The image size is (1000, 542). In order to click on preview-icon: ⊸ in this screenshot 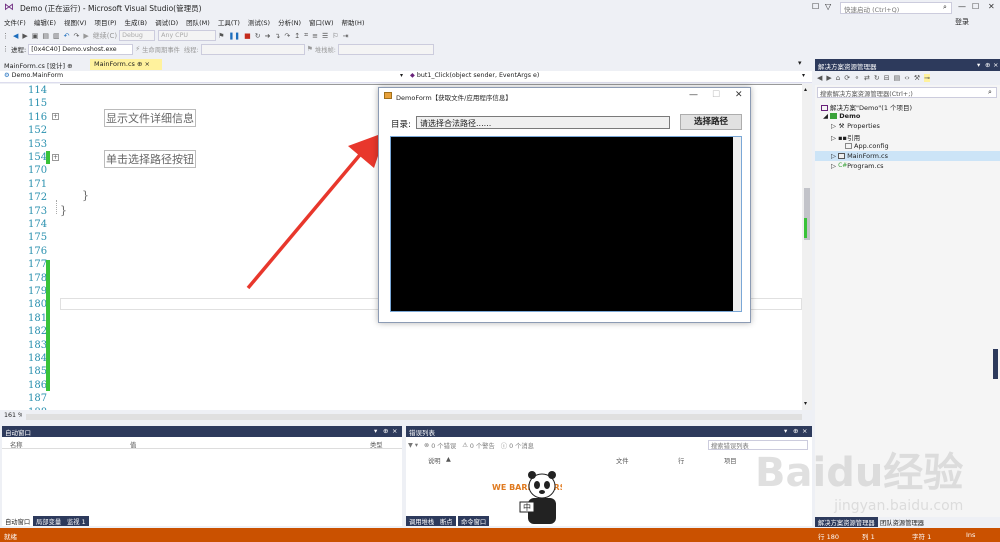, I will do `click(927, 78)`.